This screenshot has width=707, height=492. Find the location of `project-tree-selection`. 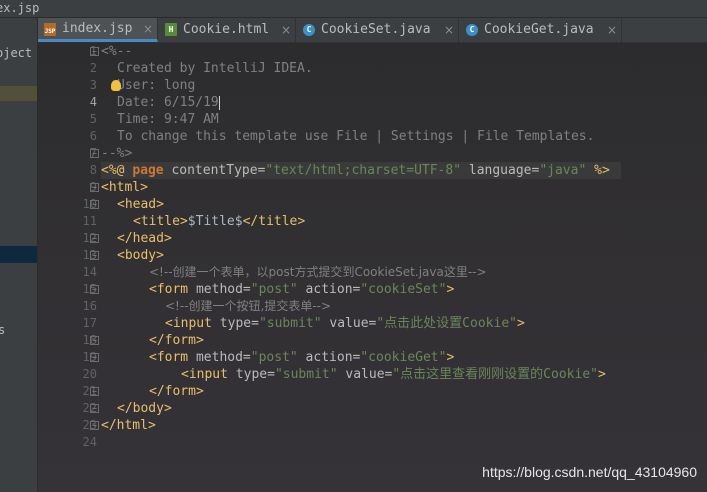

project-tree-selection is located at coordinates (18, 254).